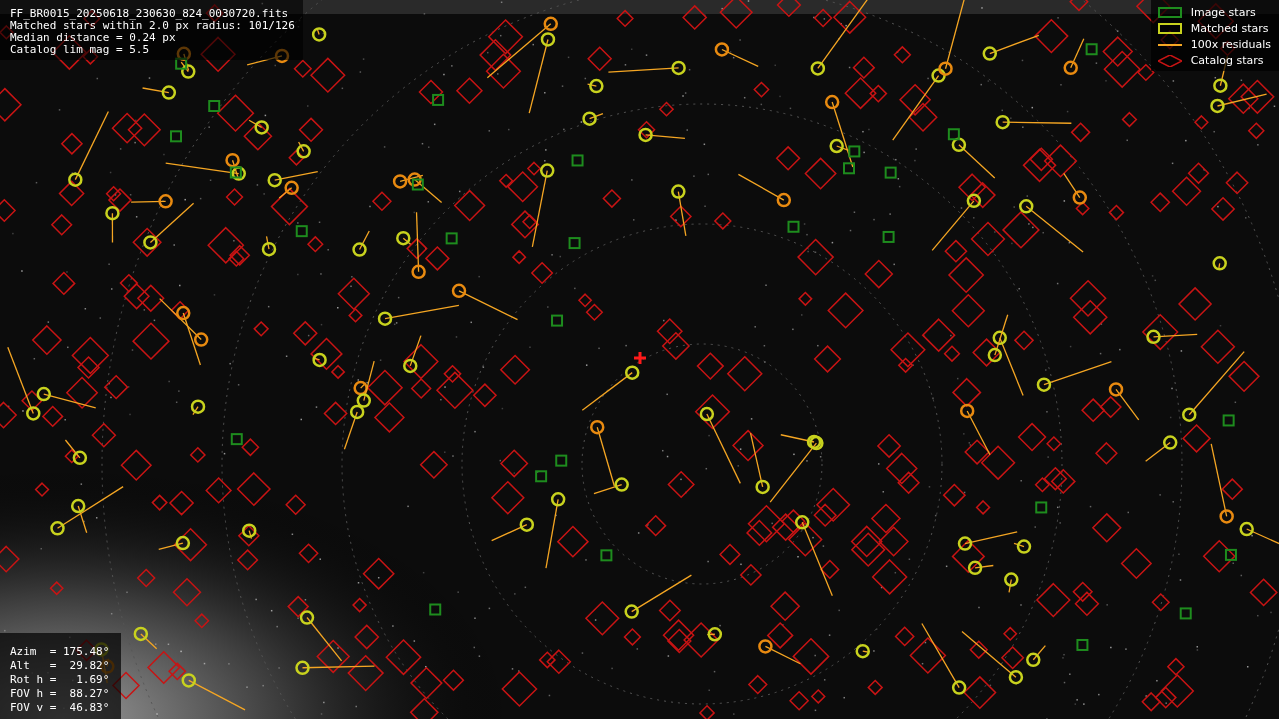  I want to click on square-outline-icon, so click(1169, 12).